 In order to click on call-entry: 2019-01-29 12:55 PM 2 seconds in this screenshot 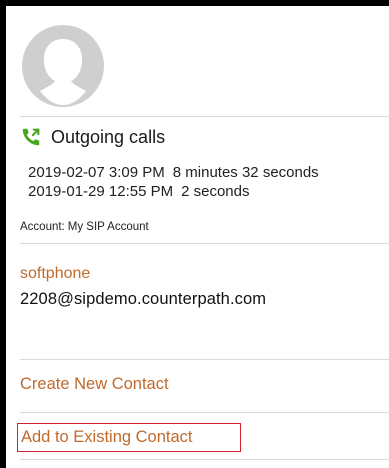, I will do `click(139, 191)`.